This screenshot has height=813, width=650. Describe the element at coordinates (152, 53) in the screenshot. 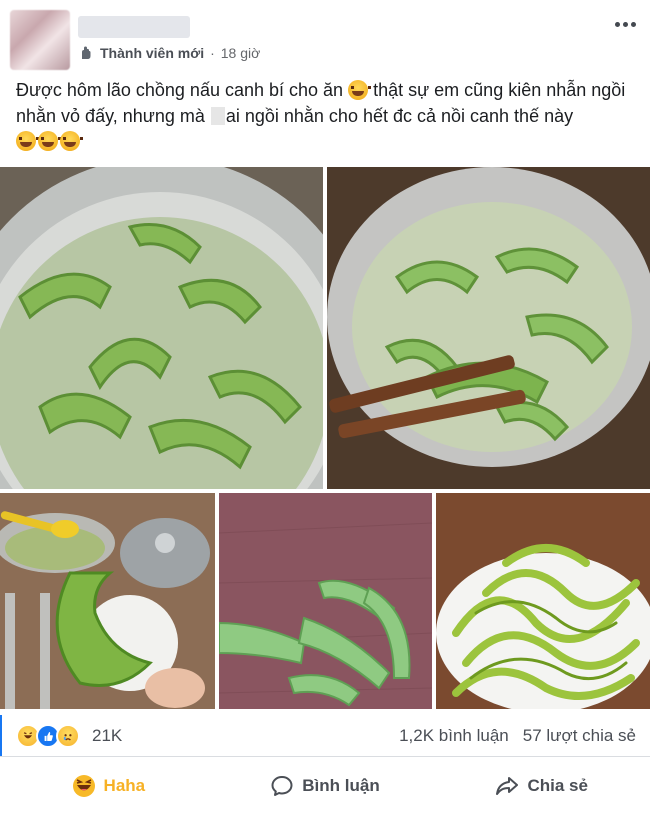

I see `member-badge: Thành viên mới` at that location.